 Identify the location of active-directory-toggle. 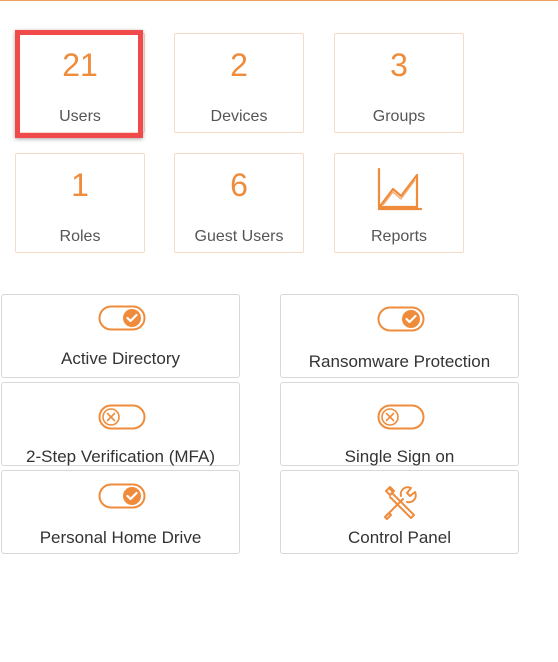
(122, 318).